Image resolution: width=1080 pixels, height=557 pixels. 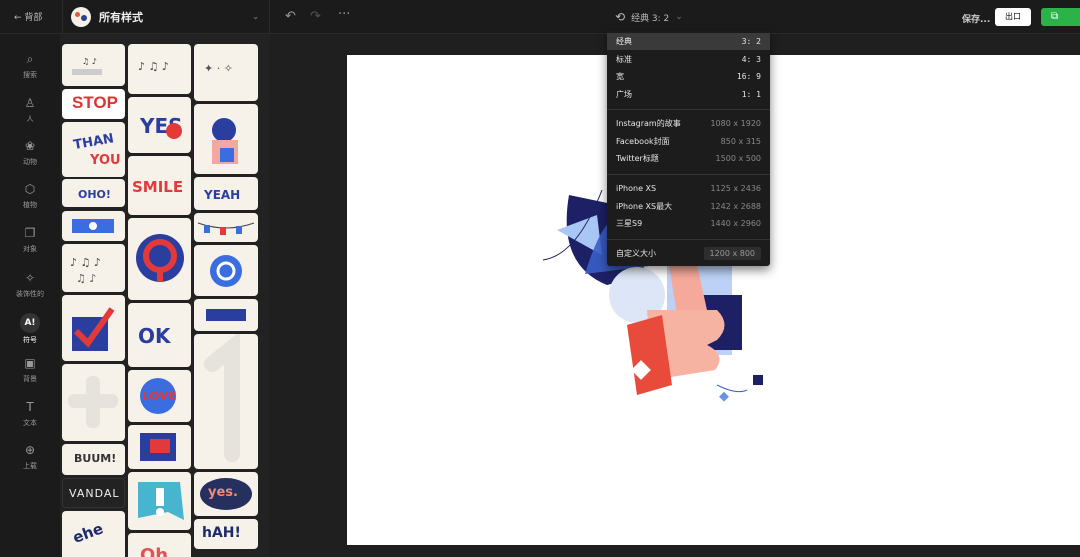 I want to click on girl-sticker, so click(x=225, y=141).